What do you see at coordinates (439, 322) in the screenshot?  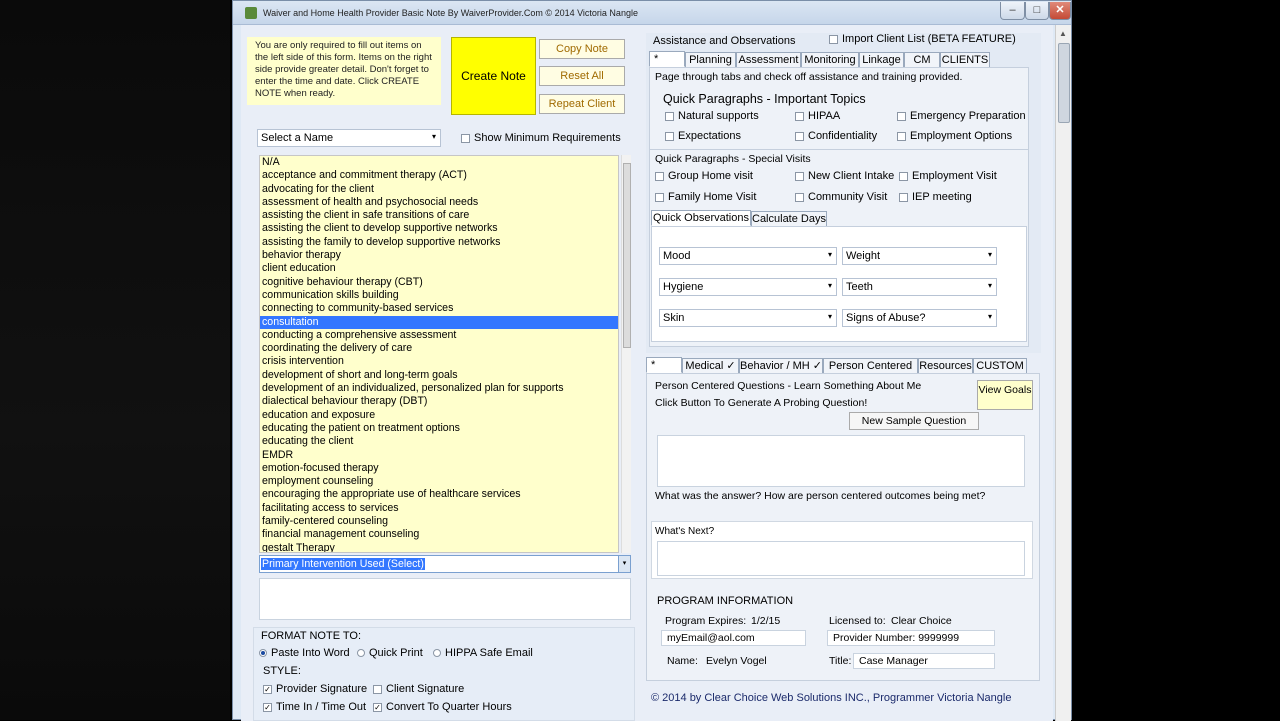 I see `intervention-list-item: consultation` at bounding box center [439, 322].